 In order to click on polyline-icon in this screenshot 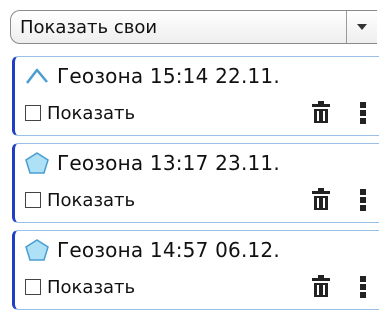, I will do `click(37, 76)`.